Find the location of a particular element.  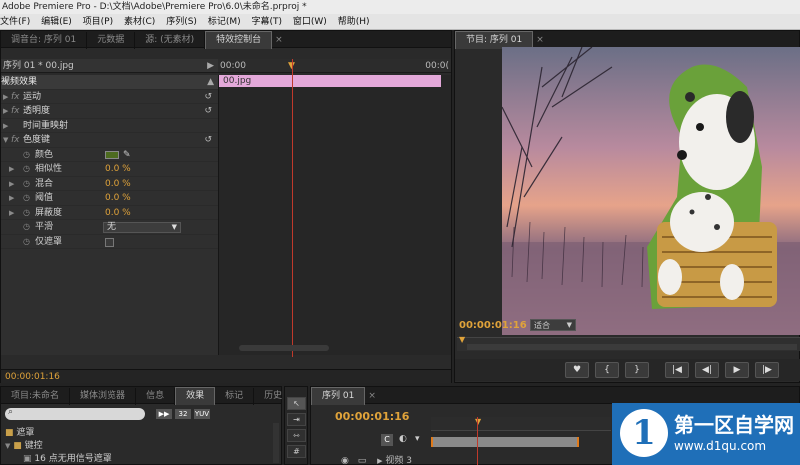

smoothing-dropdown: 无 ▼ is located at coordinates (142, 227).